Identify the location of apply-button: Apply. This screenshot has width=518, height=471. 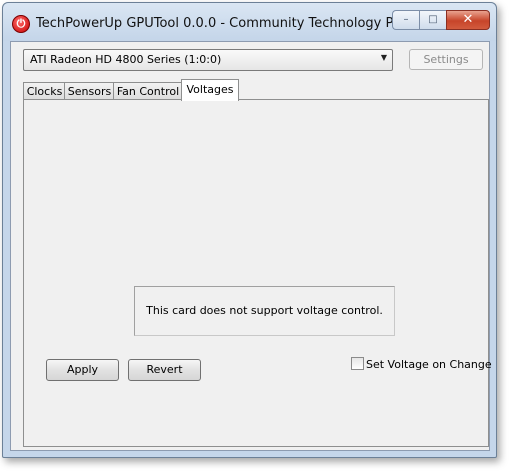
(82, 370).